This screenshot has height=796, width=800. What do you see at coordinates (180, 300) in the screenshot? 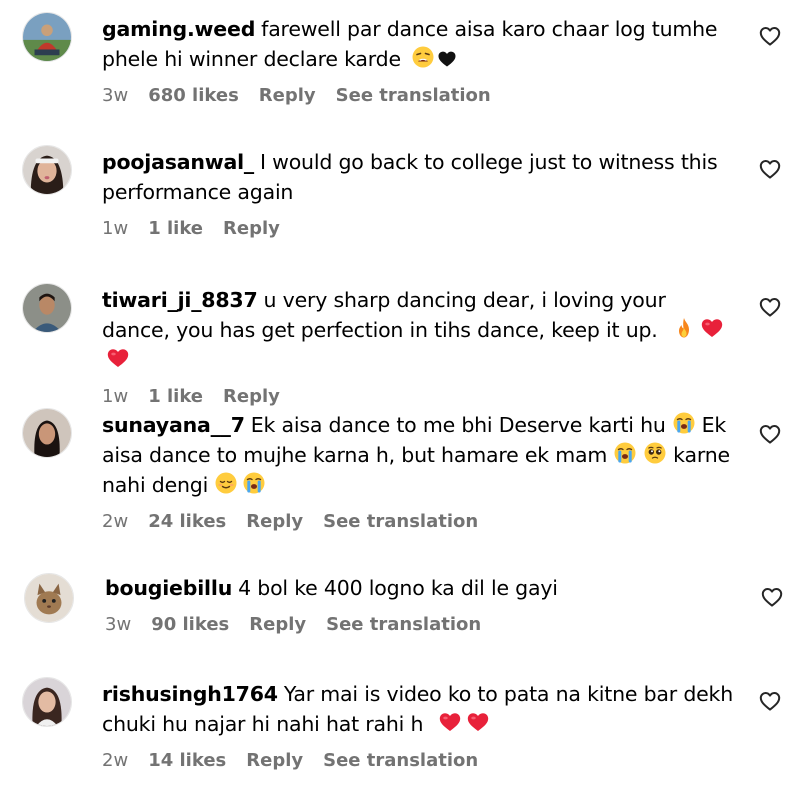
I see `comment-username: tiwari_ji_8837` at bounding box center [180, 300].